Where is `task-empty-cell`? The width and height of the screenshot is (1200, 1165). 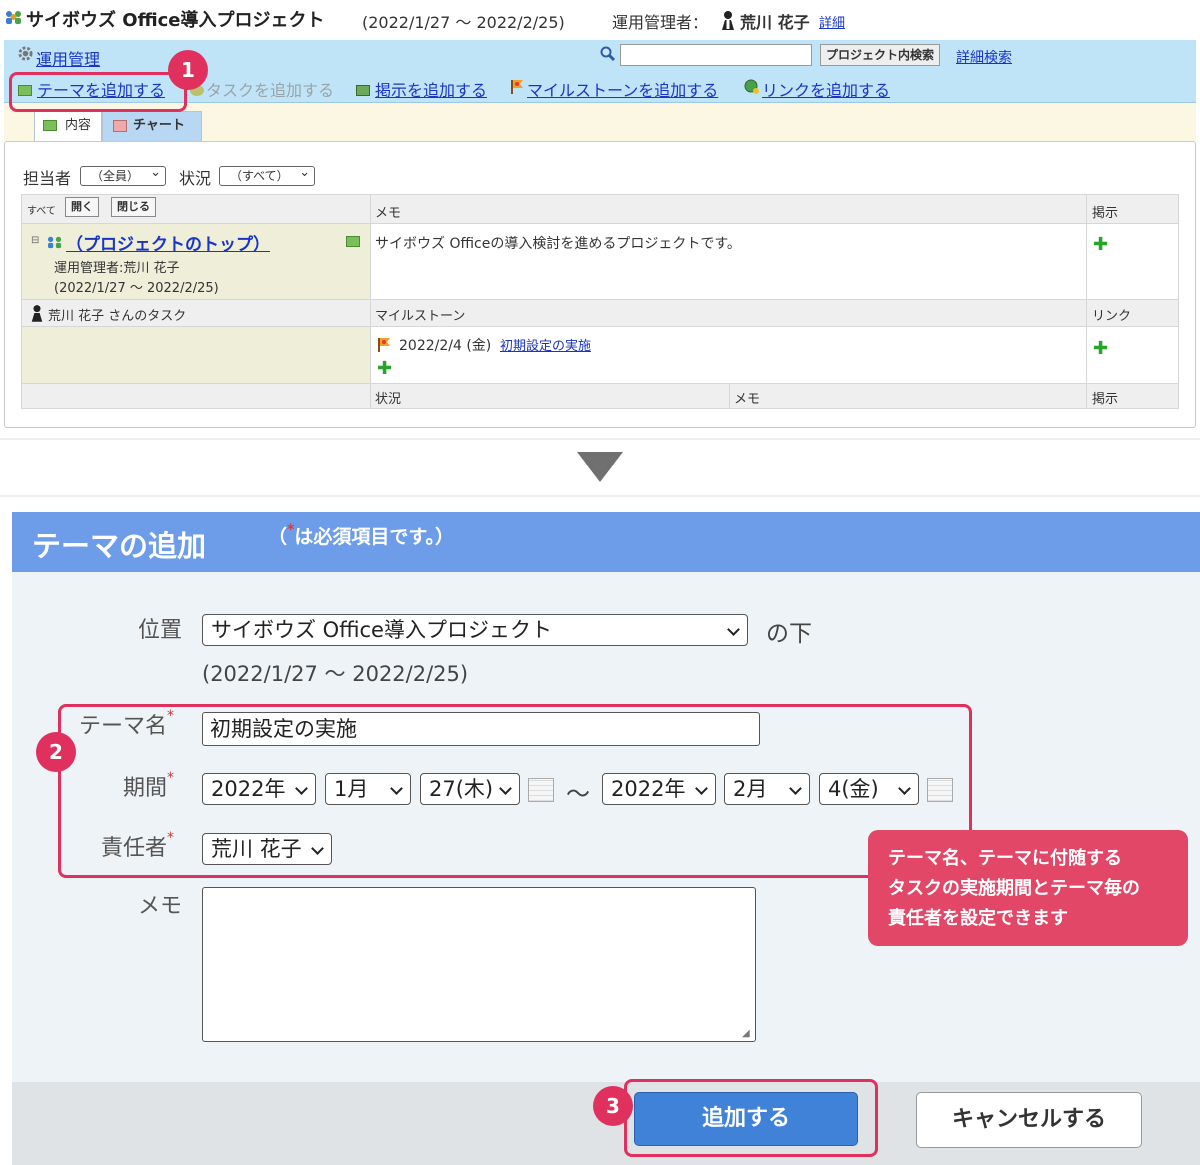
task-empty-cell is located at coordinates (196, 355).